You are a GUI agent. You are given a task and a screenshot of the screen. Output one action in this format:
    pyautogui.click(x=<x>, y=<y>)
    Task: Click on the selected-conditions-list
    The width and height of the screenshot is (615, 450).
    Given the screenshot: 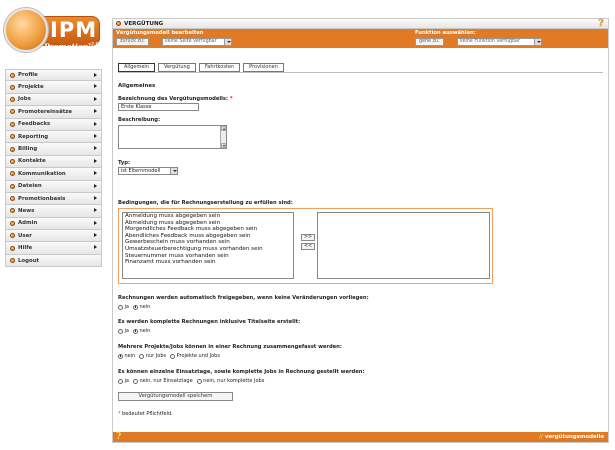 What is the action you would take?
    pyautogui.click(x=403, y=245)
    